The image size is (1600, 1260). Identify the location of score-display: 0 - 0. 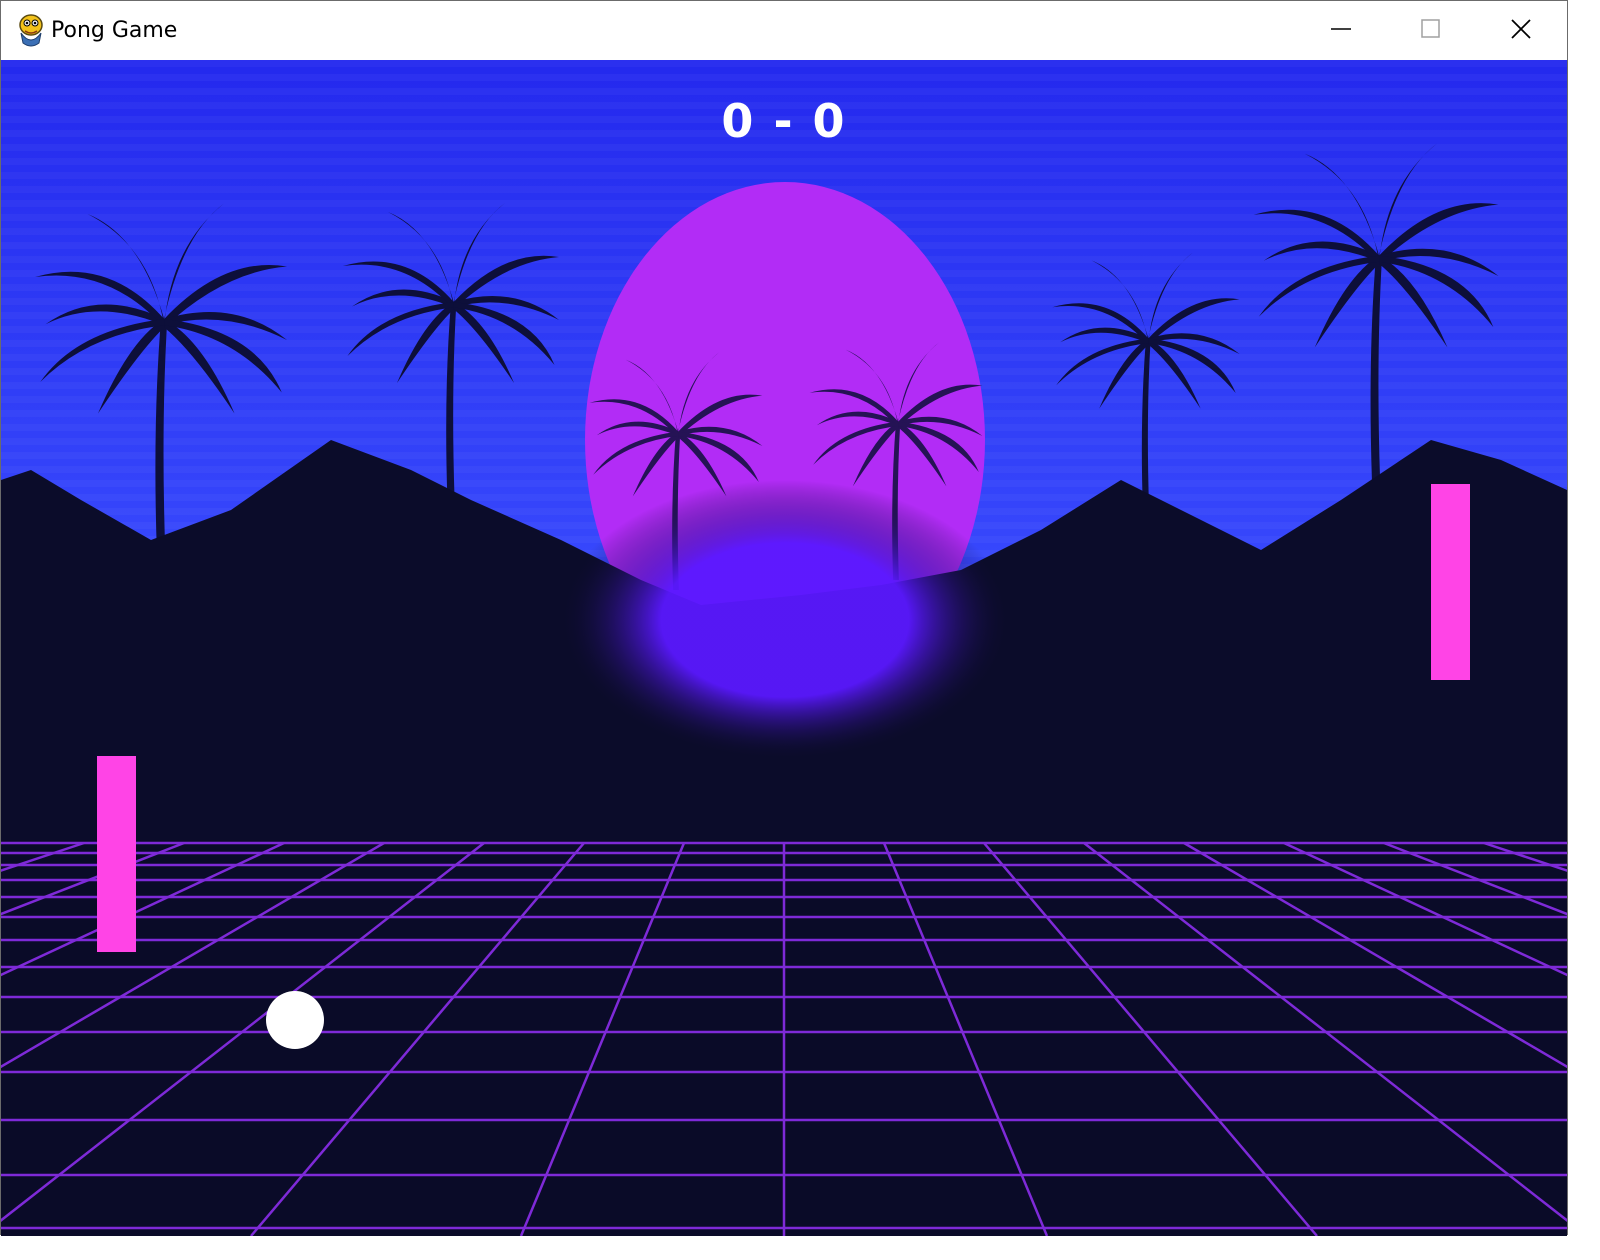
(784, 121).